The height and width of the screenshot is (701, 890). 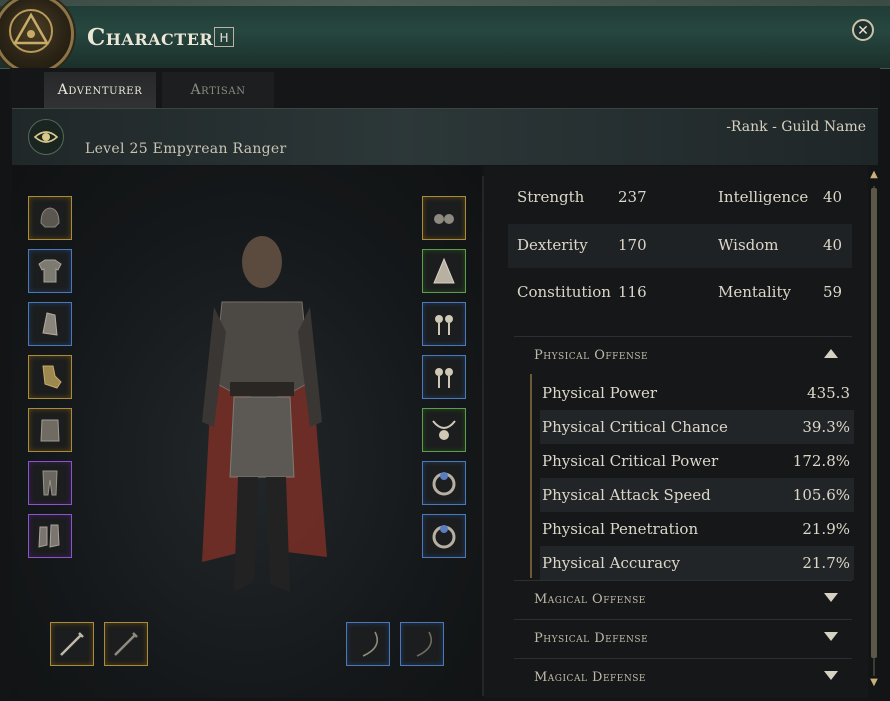 I want to click on off-weapon-slot, so click(x=126, y=644).